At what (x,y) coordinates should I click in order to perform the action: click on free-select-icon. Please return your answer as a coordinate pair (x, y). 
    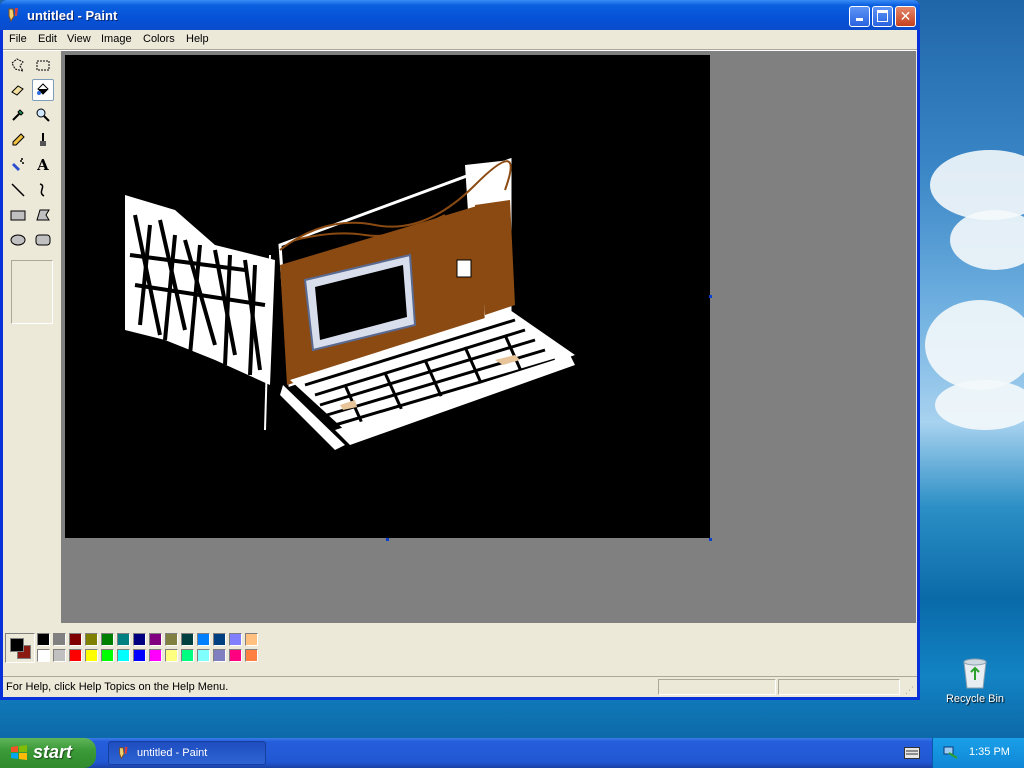
    Looking at the image, I should click on (18, 65).